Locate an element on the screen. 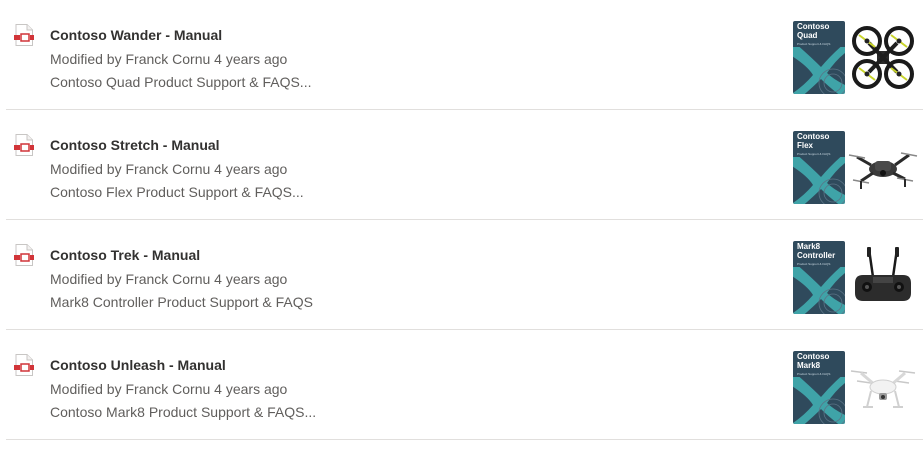  document-title: Contoso Wander - Manual is located at coordinates (136, 35).